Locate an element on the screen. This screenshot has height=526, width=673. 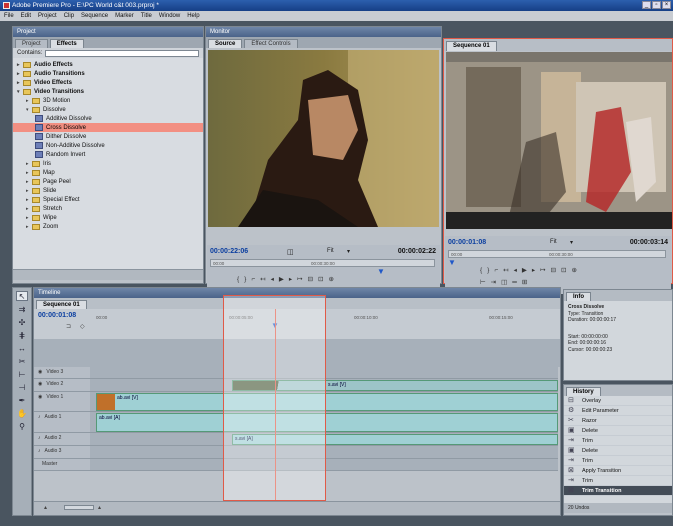
program-time-ruler: 00:00 00:00:30:00 is located at coordinates (557, 254).